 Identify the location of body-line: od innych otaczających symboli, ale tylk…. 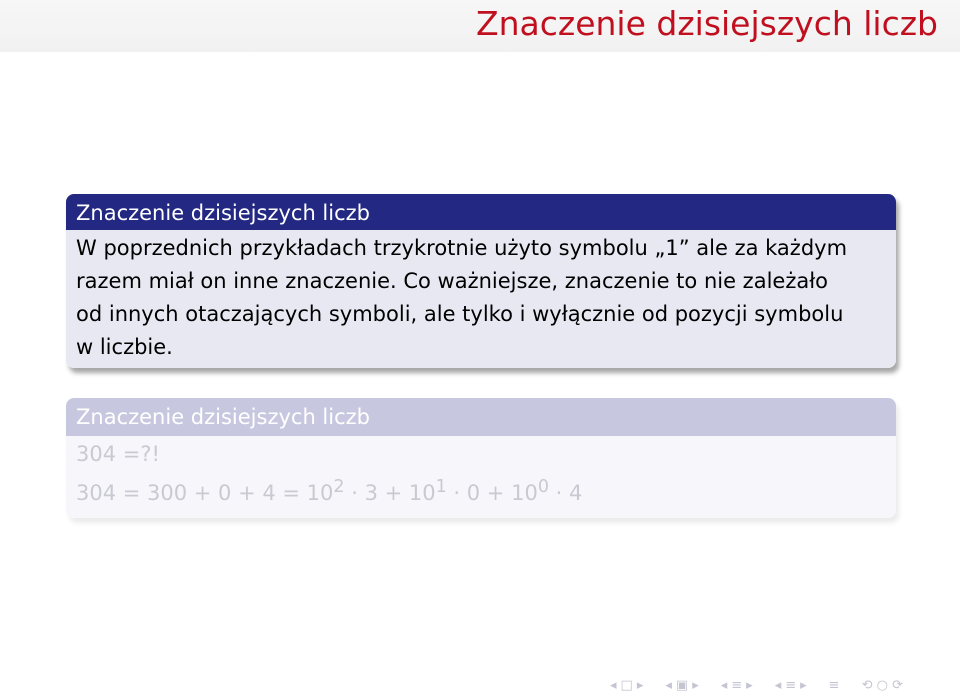
(460, 314).